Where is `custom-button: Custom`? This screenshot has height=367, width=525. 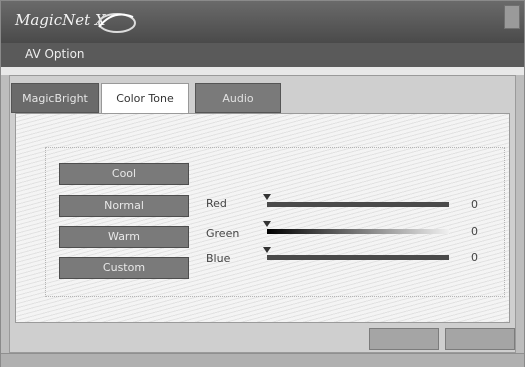 custom-button: Custom is located at coordinates (124, 268).